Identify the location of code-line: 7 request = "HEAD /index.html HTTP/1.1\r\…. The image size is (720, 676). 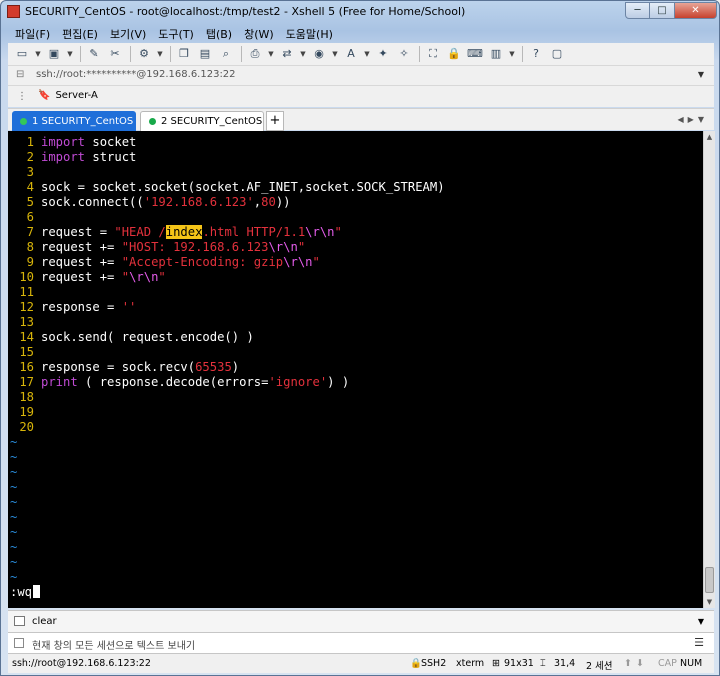
(175, 232).